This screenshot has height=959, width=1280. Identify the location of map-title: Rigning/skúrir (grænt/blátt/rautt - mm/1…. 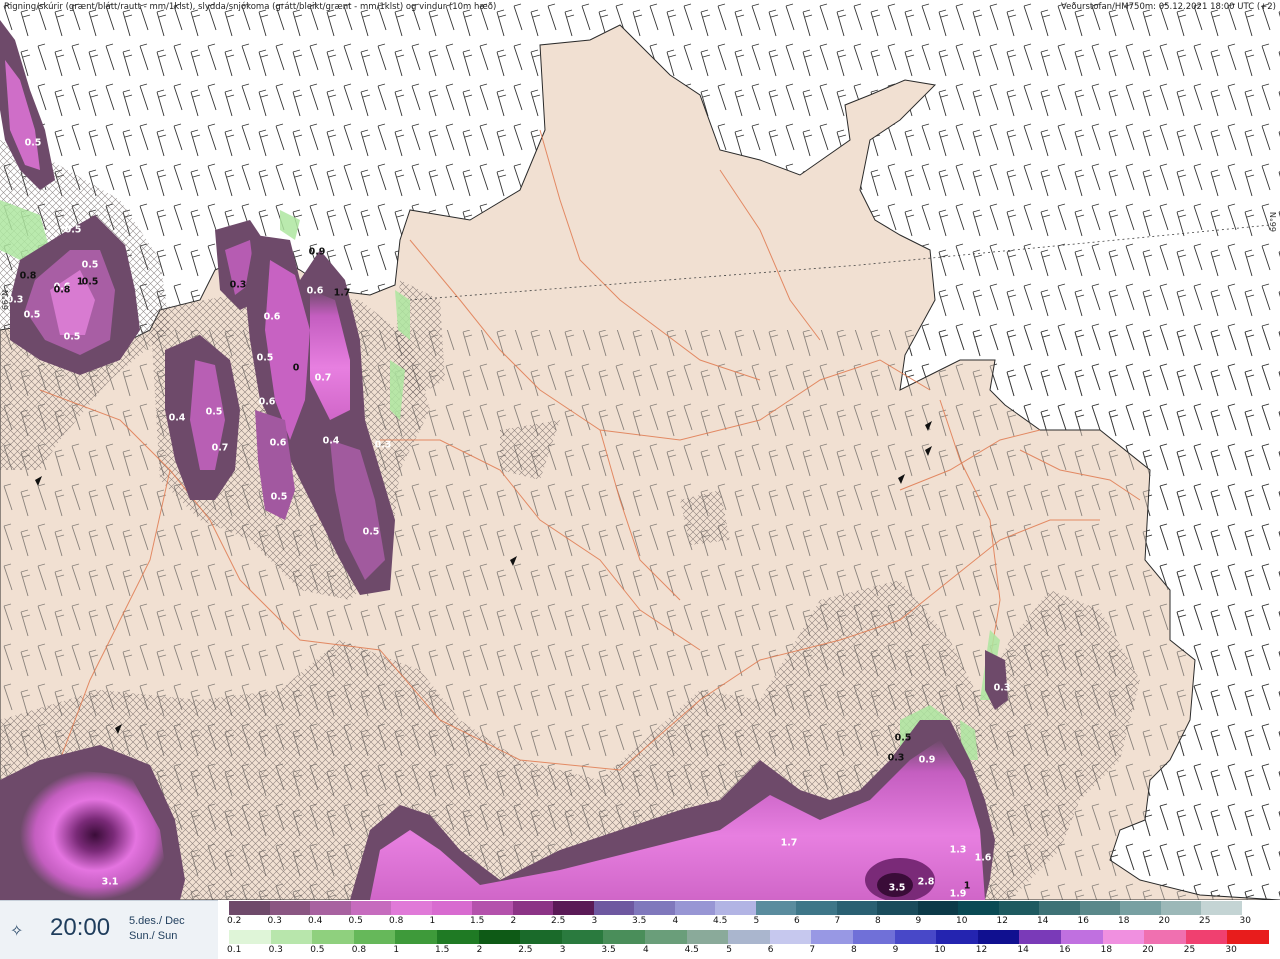
(250, 7).